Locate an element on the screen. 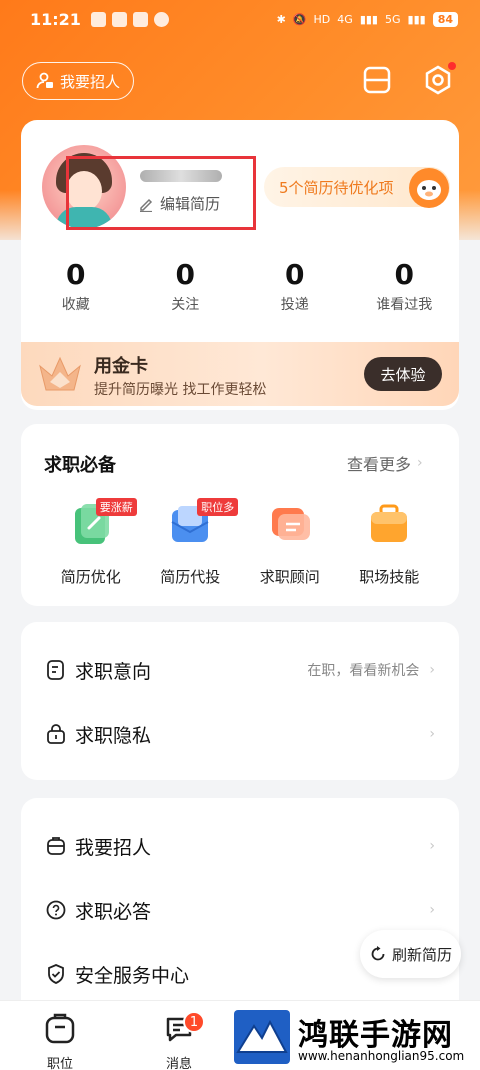 The image size is (480, 1070). user-name-redacted is located at coordinates (181, 176).